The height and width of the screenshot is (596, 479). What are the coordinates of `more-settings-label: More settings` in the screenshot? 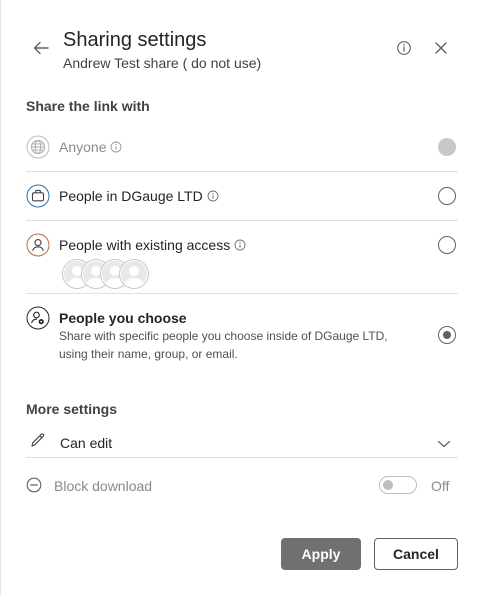 It's located at (72, 409).